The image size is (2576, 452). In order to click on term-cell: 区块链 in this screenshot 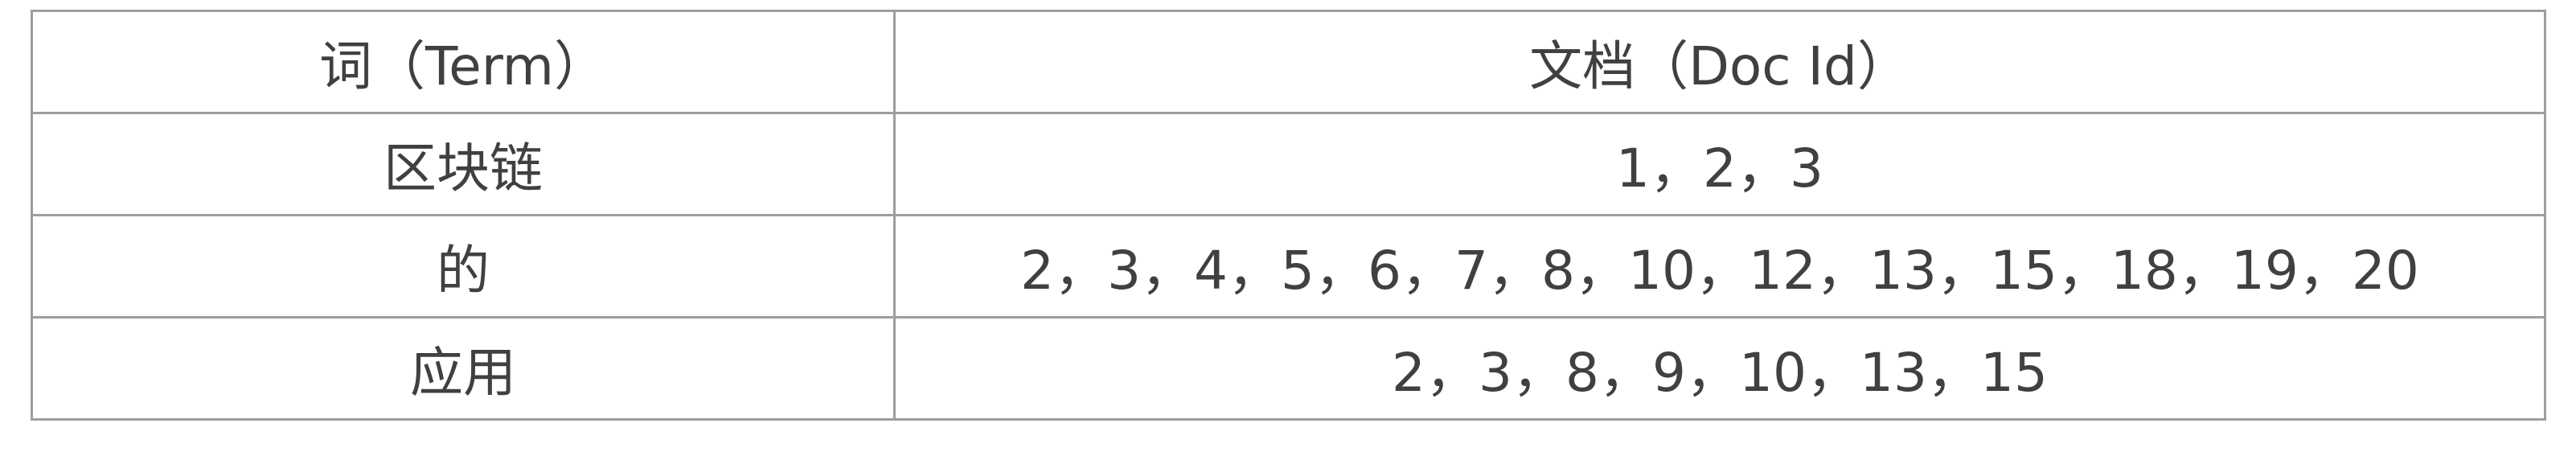, I will do `click(463, 164)`.